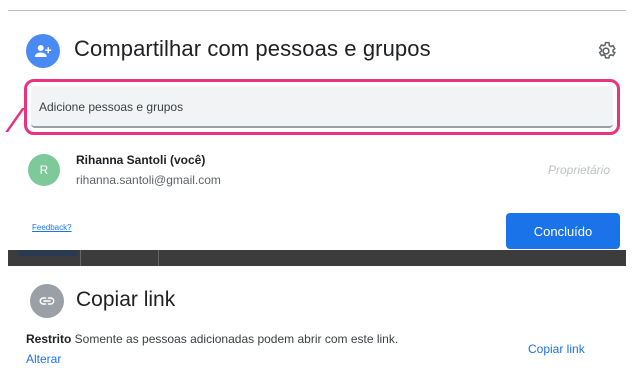 The height and width of the screenshot is (388, 634). I want to click on link-icon, so click(47, 301).